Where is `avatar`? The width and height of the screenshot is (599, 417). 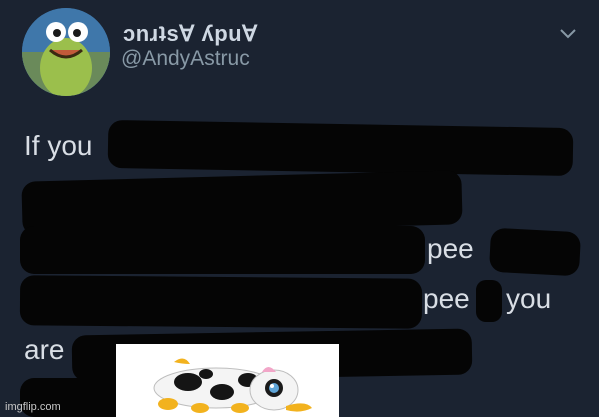
avatar is located at coordinates (66, 52).